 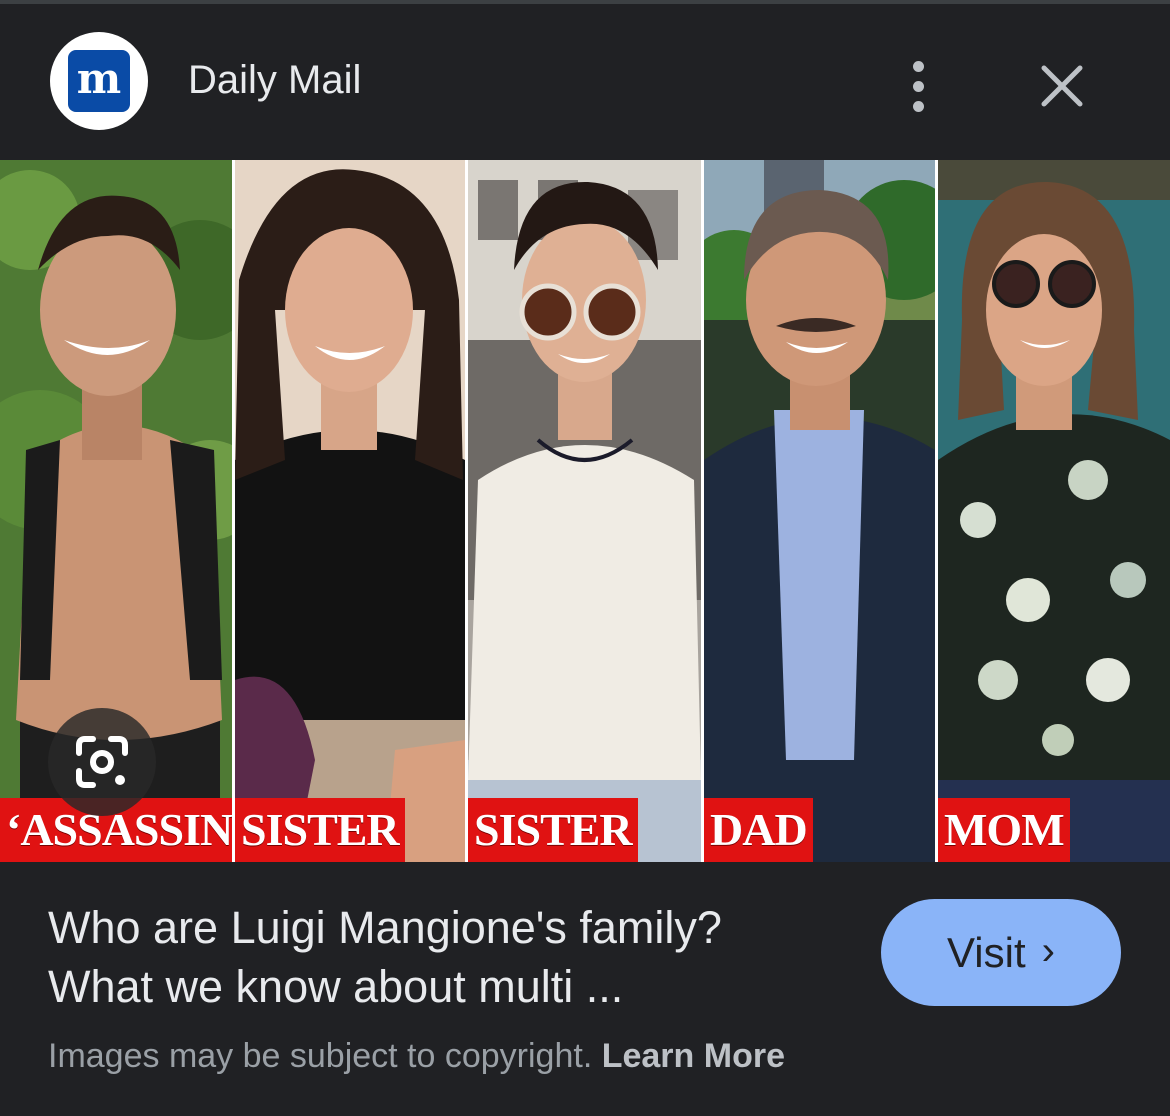 I want to click on site-logo: m, so click(x=99, y=81).